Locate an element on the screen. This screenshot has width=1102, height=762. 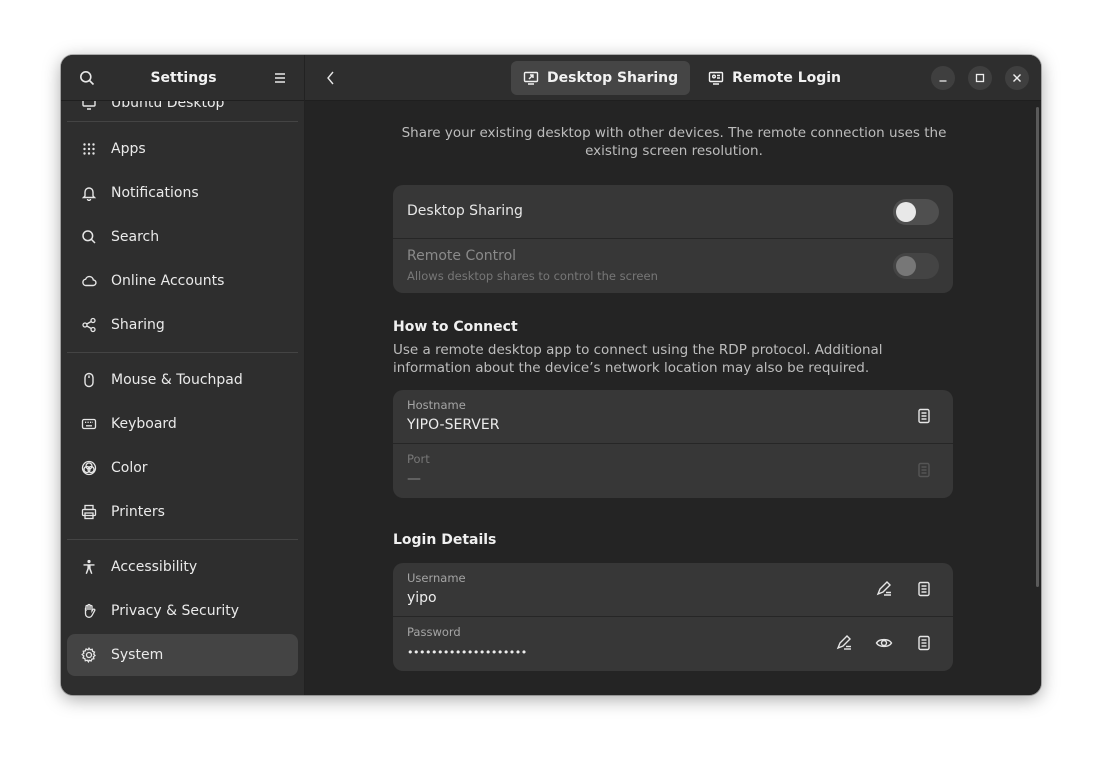
view-switcher: Desktop Sharing Remote Login is located at coordinates (682, 78).